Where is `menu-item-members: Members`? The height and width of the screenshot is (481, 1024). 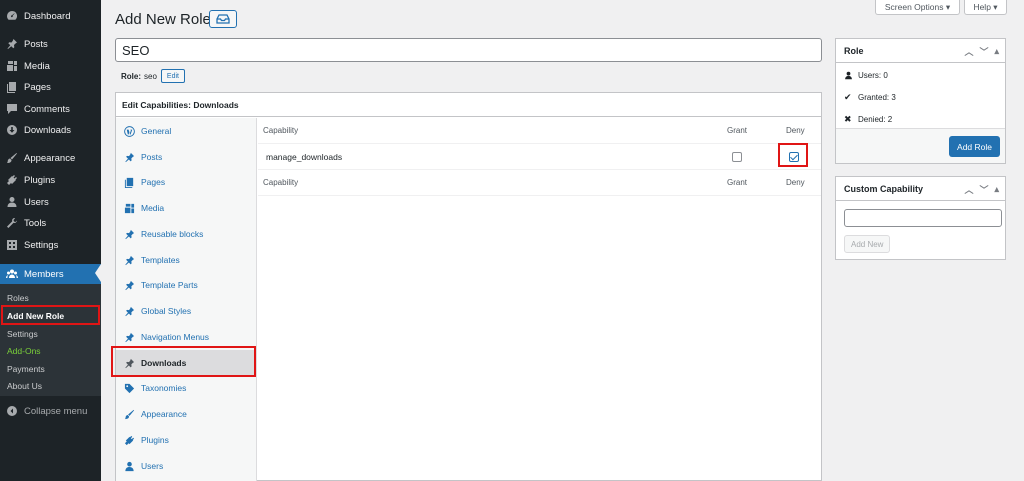 menu-item-members: Members is located at coordinates (50, 274).